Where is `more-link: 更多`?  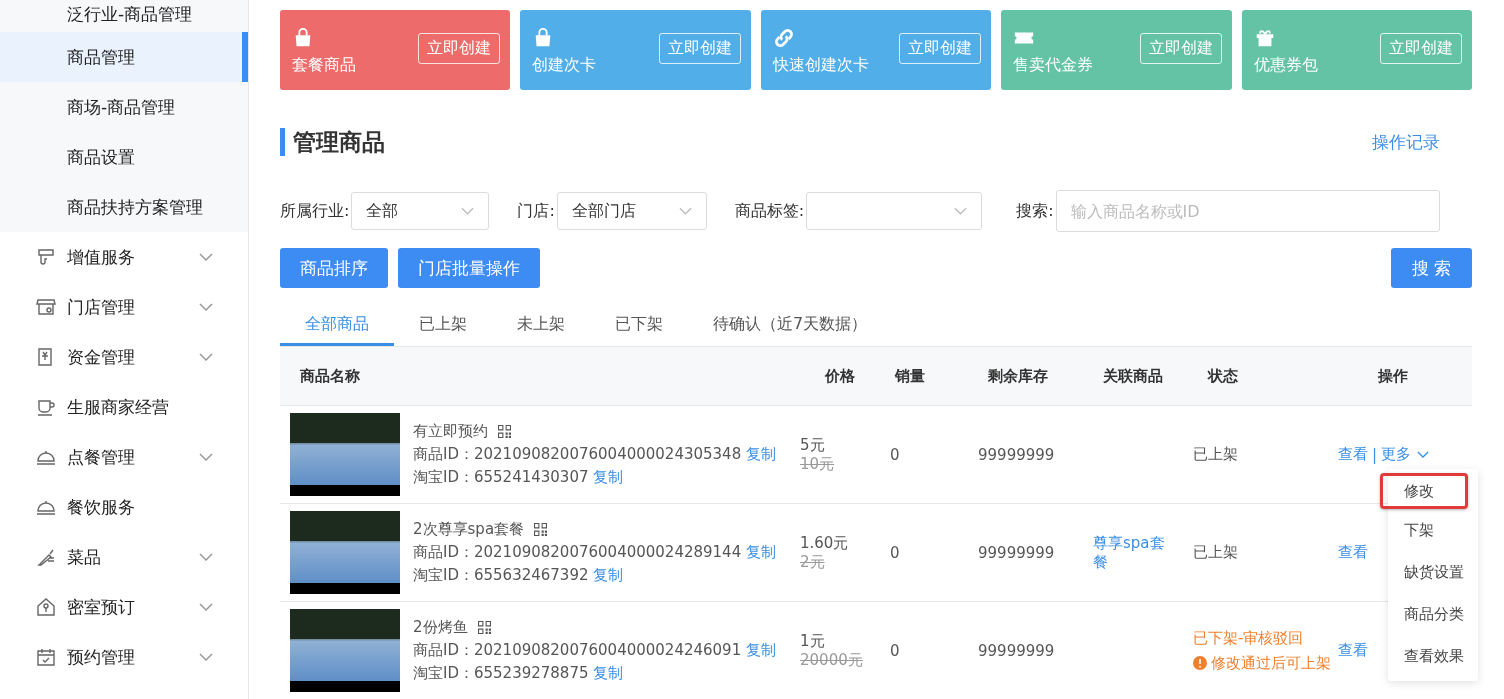
more-link: 更多 is located at coordinates (1396, 454).